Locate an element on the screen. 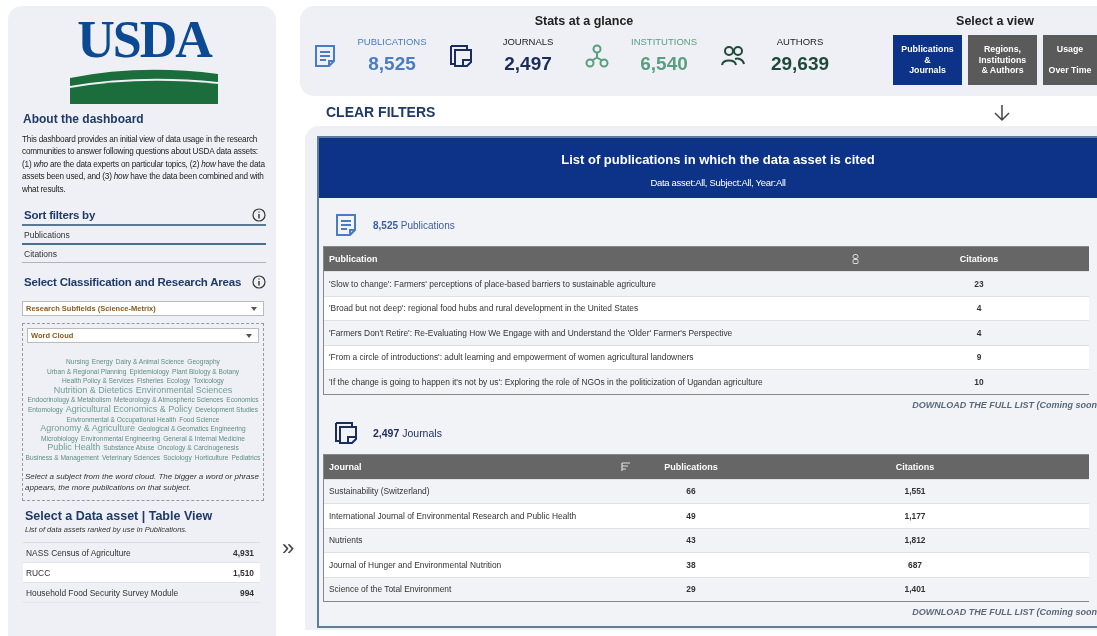 The image size is (1097, 636). asset-name: NASS Census of Agriculture is located at coordinates (78, 552).